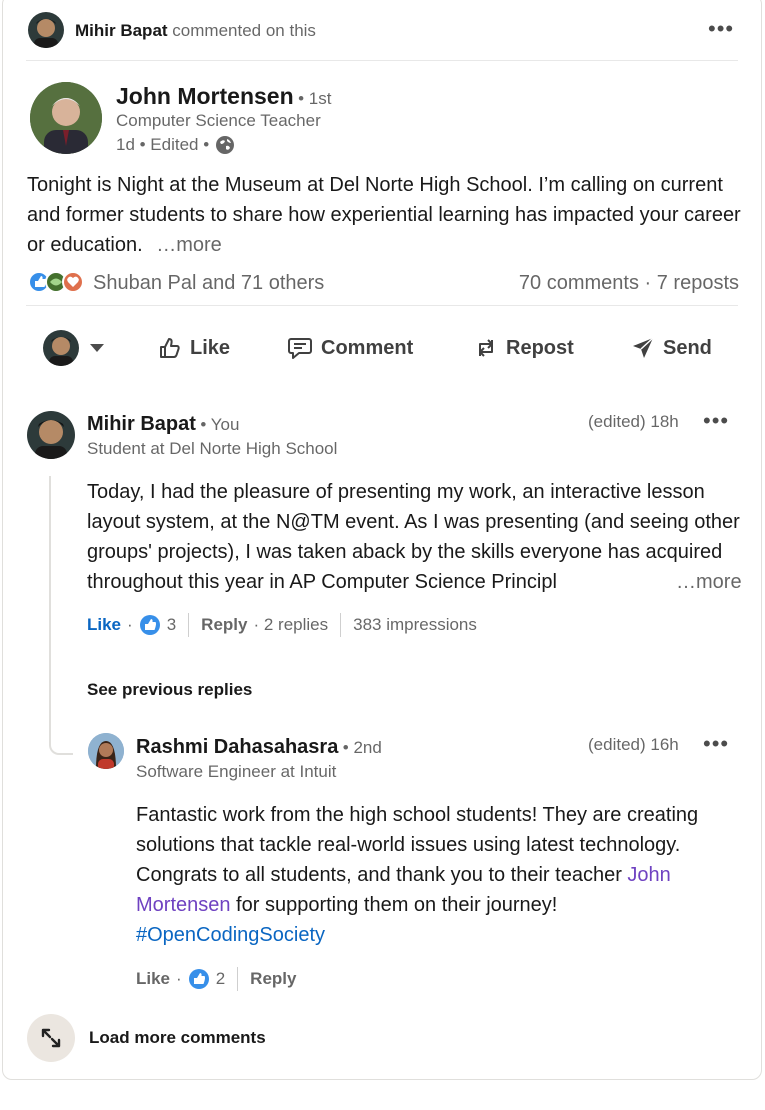  Describe the element at coordinates (382, 305) in the screenshot. I see `reactions-divider` at that location.